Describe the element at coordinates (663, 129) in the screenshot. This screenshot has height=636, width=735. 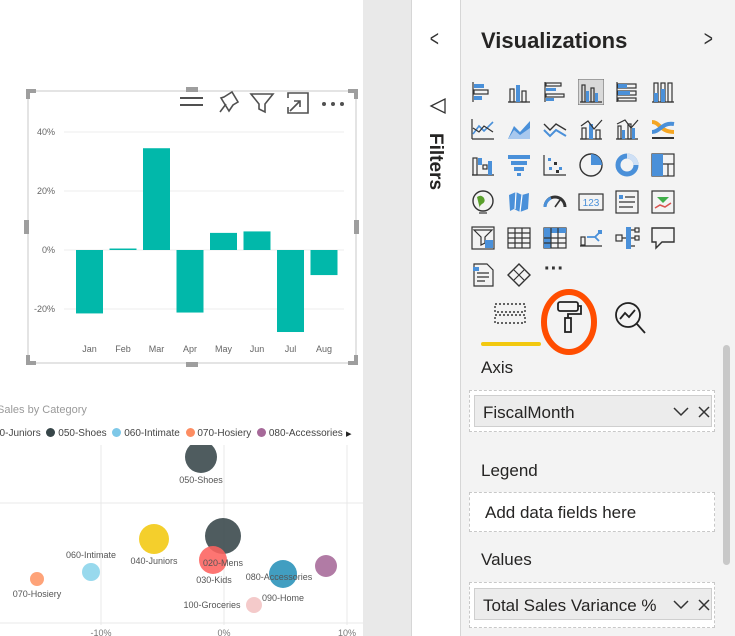
I see `ribbon-chart-icon` at that location.